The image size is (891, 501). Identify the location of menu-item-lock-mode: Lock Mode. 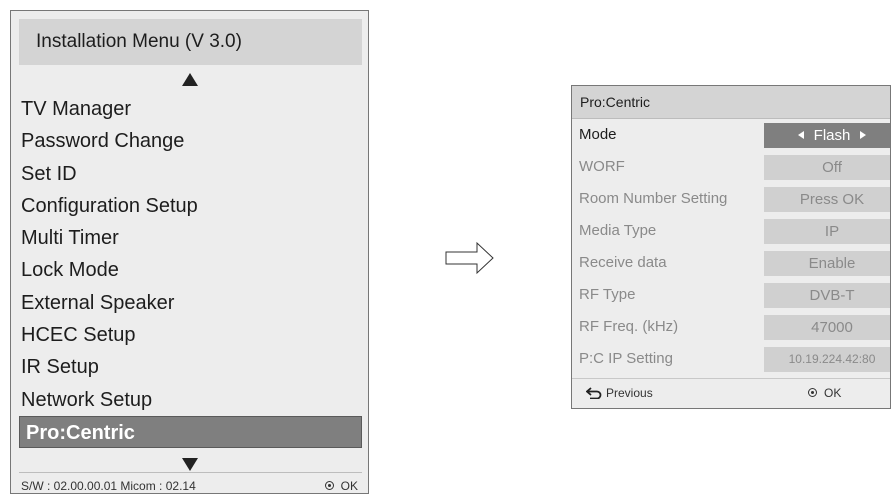
(190, 270).